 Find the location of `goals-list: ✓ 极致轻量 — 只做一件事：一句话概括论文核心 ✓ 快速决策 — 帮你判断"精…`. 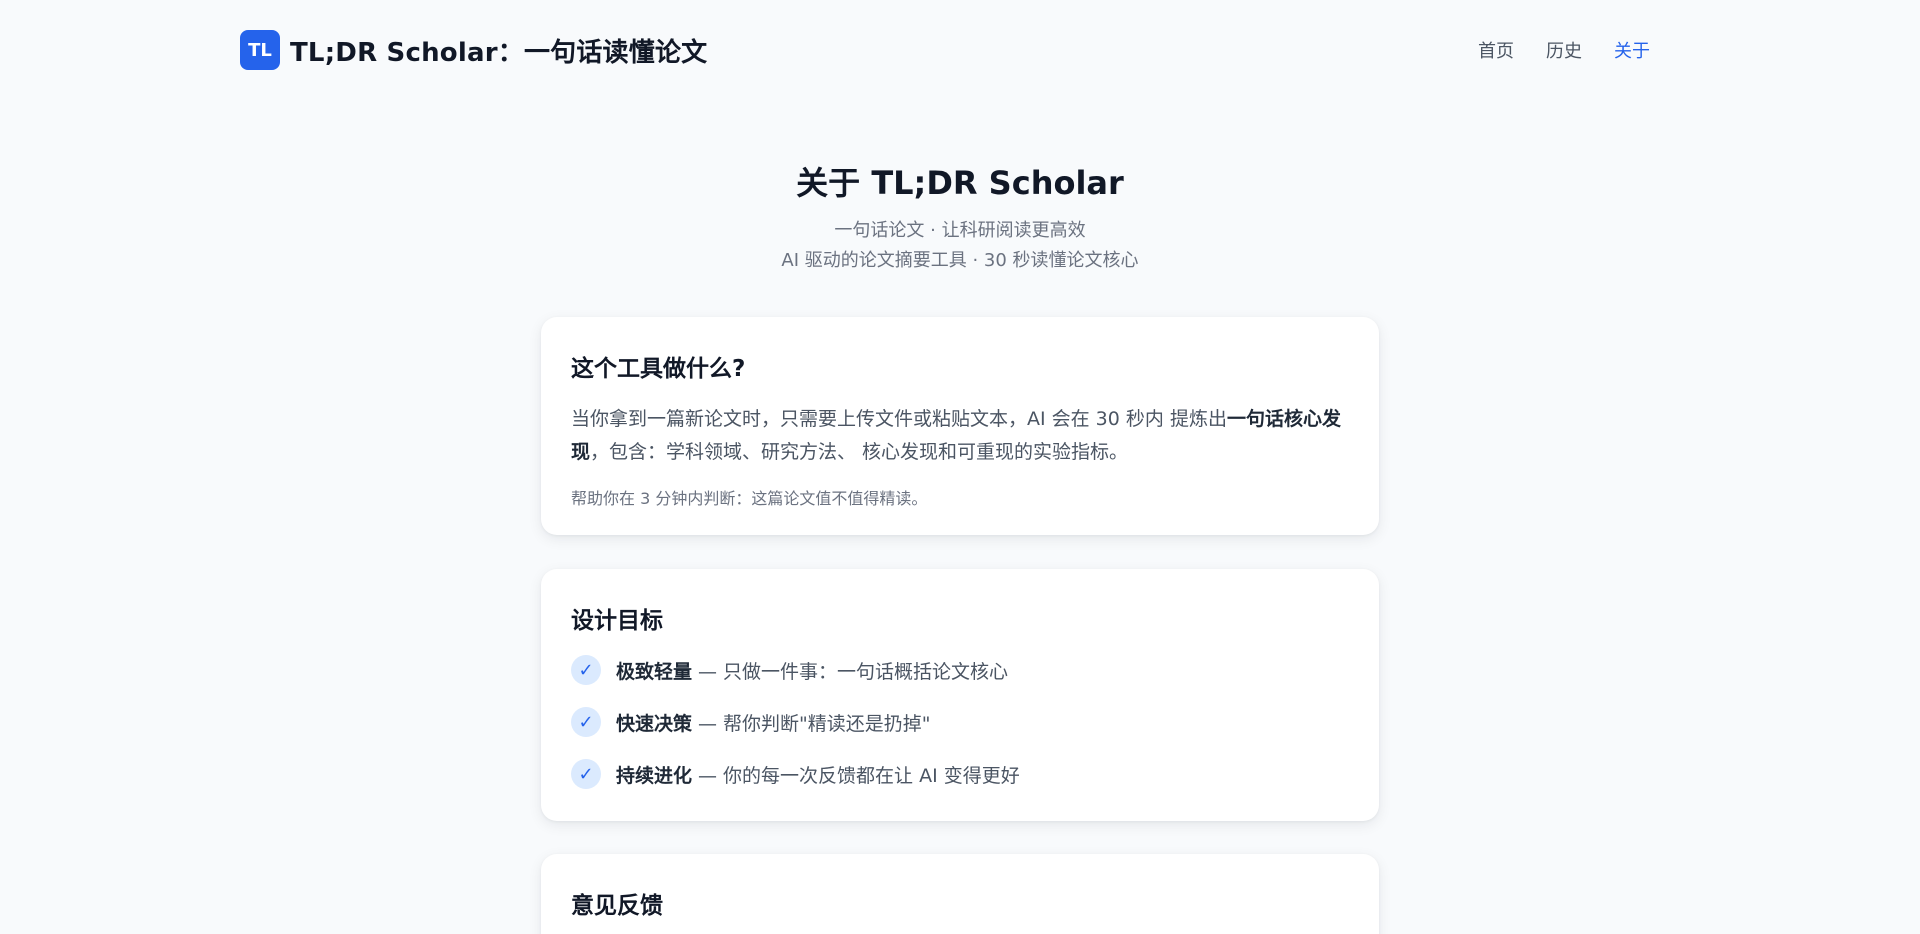

goals-list: ✓ 极致轻量 — 只做一件事：一句话概括论文核心 ✓ 快速决策 — 帮你判断"精… is located at coordinates (960, 722).